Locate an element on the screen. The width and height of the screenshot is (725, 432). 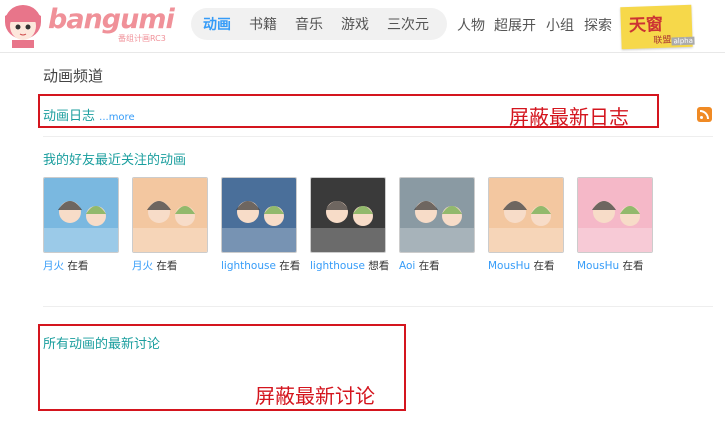
site-logo-subtitle: 番组计画RC3 is located at coordinates (142, 38).